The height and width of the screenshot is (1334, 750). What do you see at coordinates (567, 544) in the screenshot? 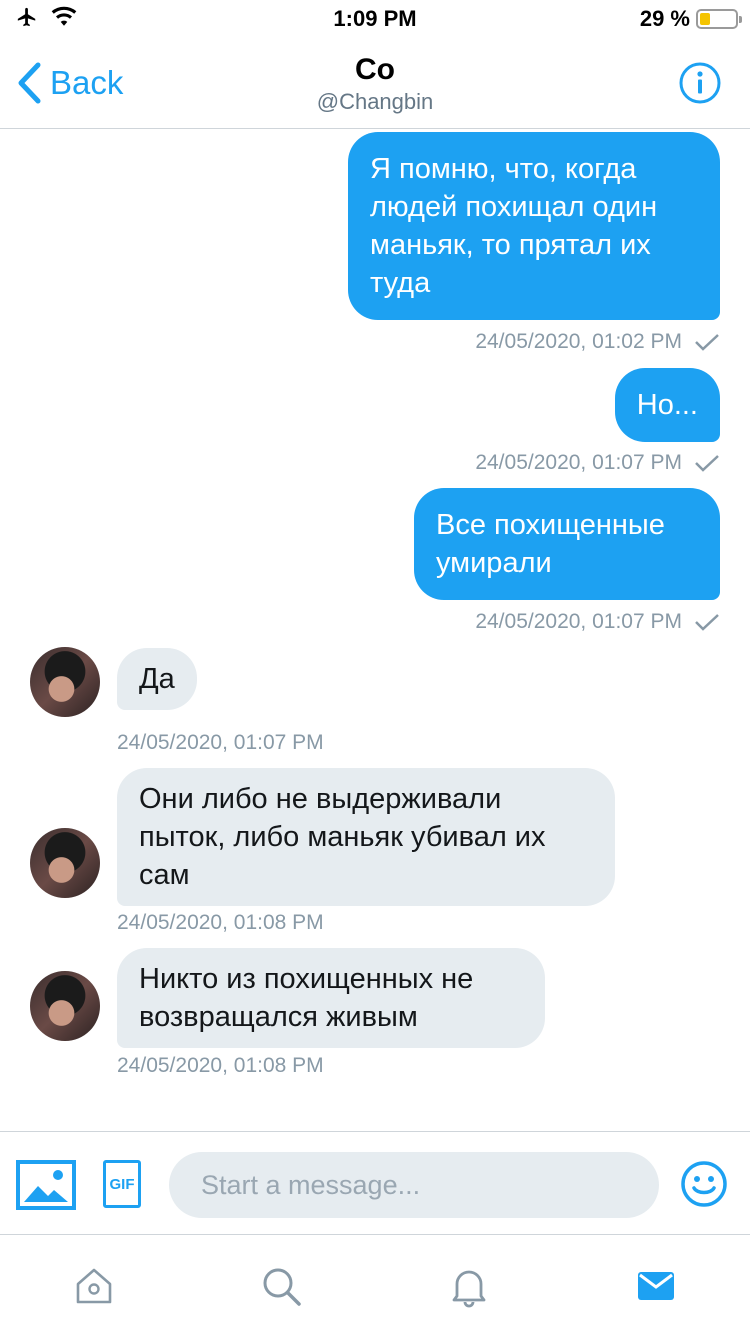
I see `message-bubble-outgoing: Все похищенные умирали` at bounding box center [567, 544].